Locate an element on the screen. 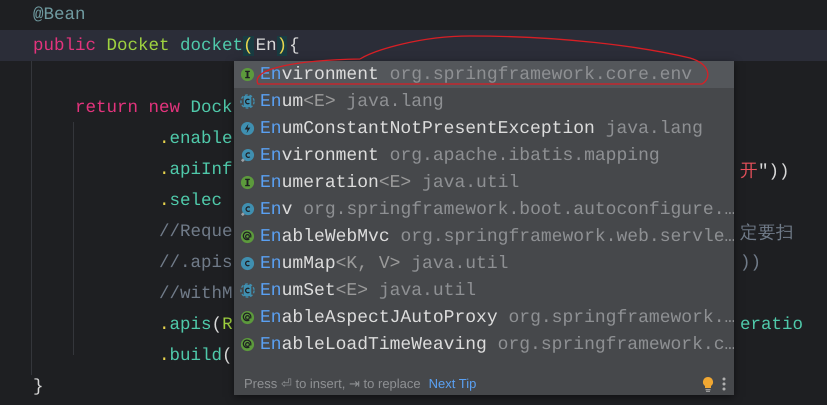 This screenshot has height=405, width=827. code-text: return new Dock is located at coordinates (153, 108).